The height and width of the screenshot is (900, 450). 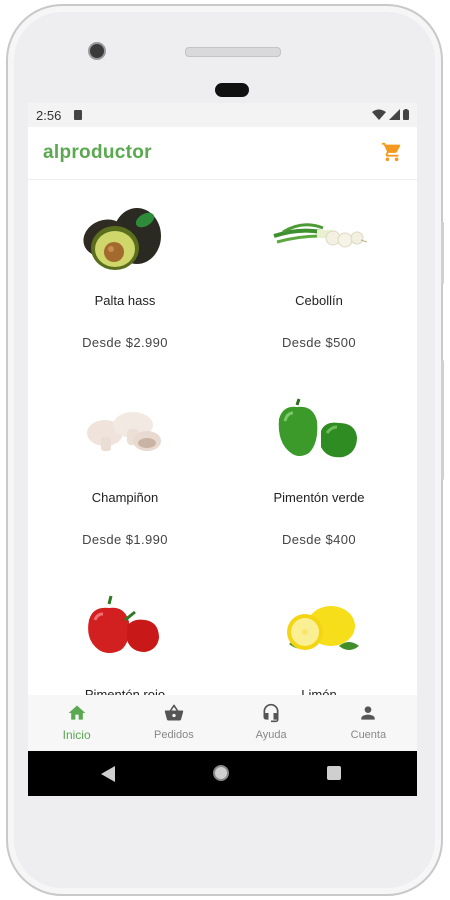 What do you see at coordinates (76, 712) in the screenshot?
I see `home-icon` at bounding box center [76, 712].